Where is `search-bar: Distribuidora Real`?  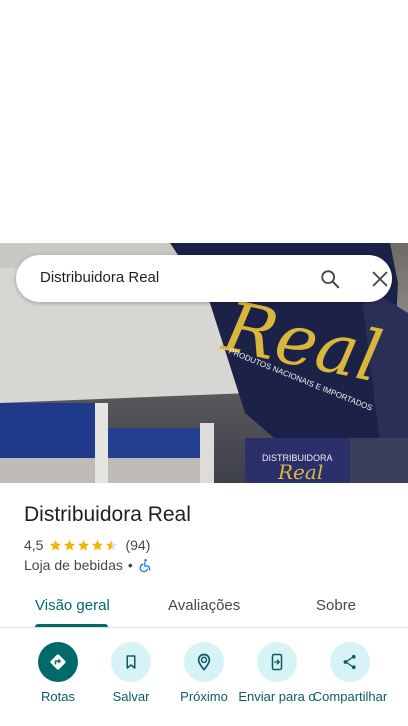
search-bar: Distribuidora Real is located at coordinates (204, 278).